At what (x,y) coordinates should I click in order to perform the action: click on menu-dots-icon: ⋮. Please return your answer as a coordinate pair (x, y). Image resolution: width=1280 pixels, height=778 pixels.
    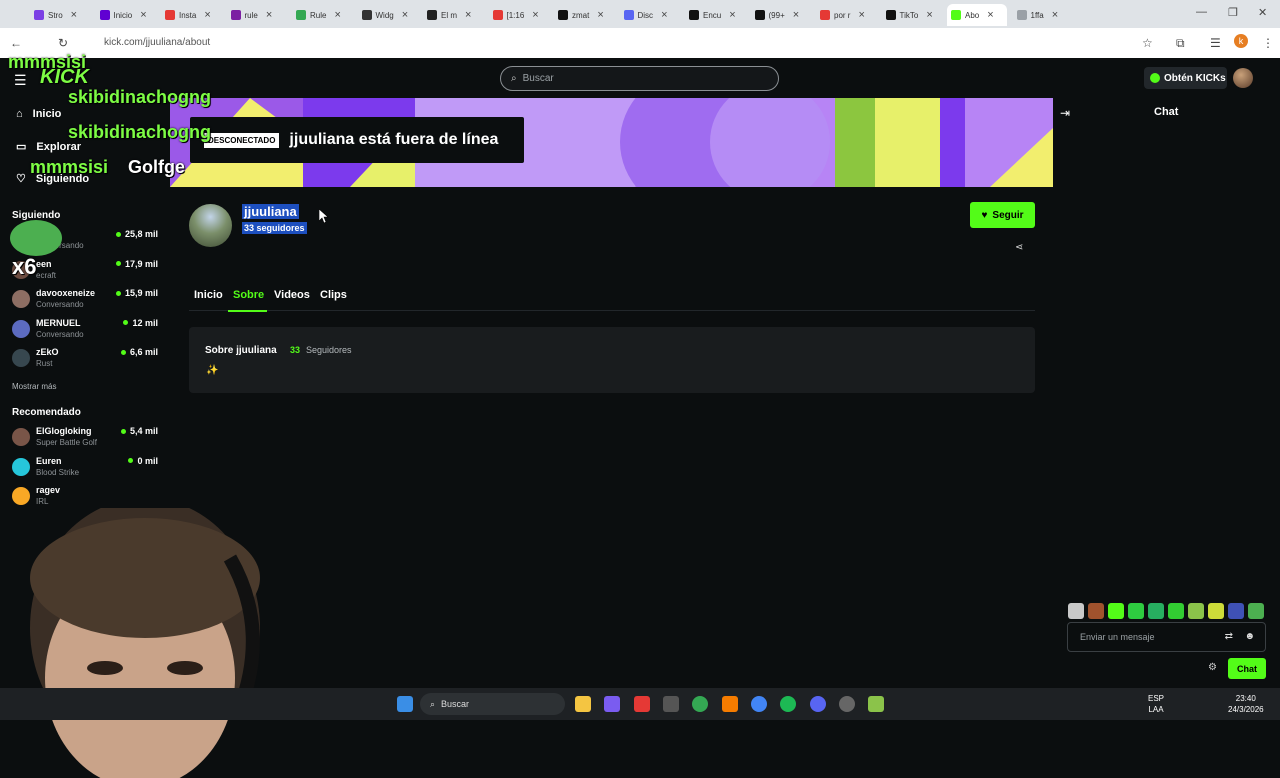
    Looking at the image, I should click on (1268, 43).